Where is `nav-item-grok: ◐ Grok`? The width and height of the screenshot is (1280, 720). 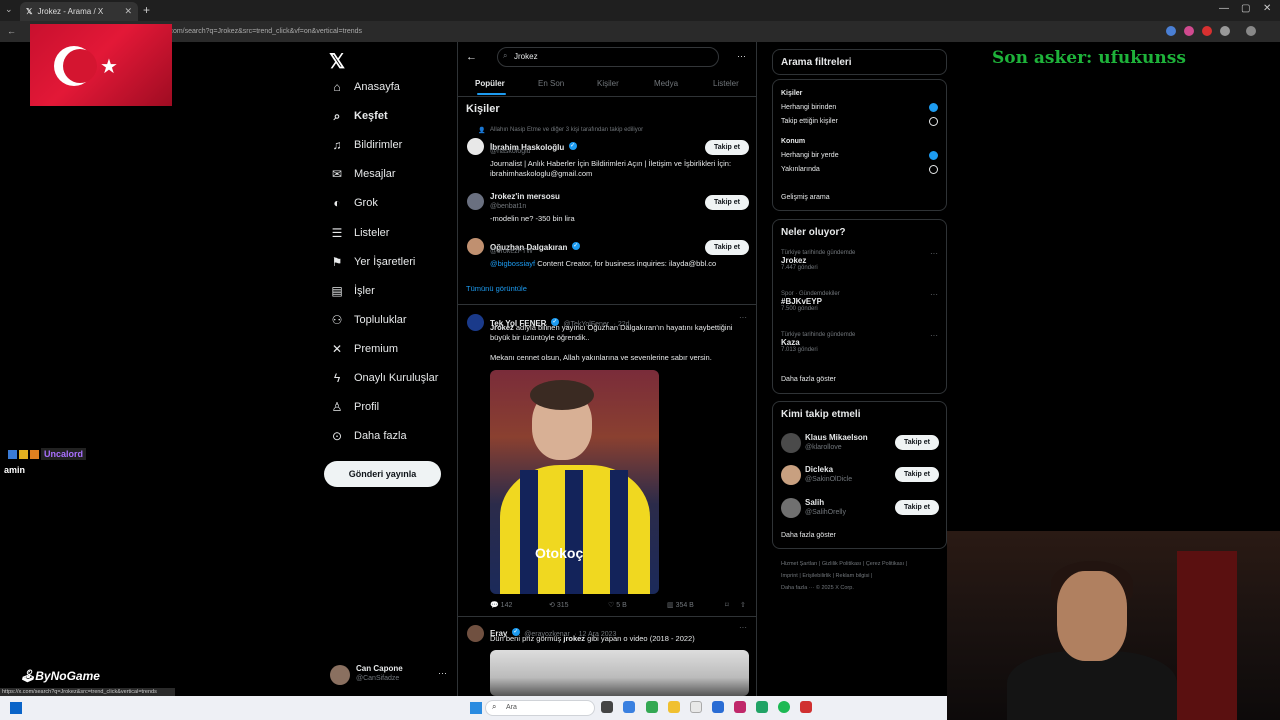 nav-item-grok: ◐ Grok is located at coordinates (353, 203).